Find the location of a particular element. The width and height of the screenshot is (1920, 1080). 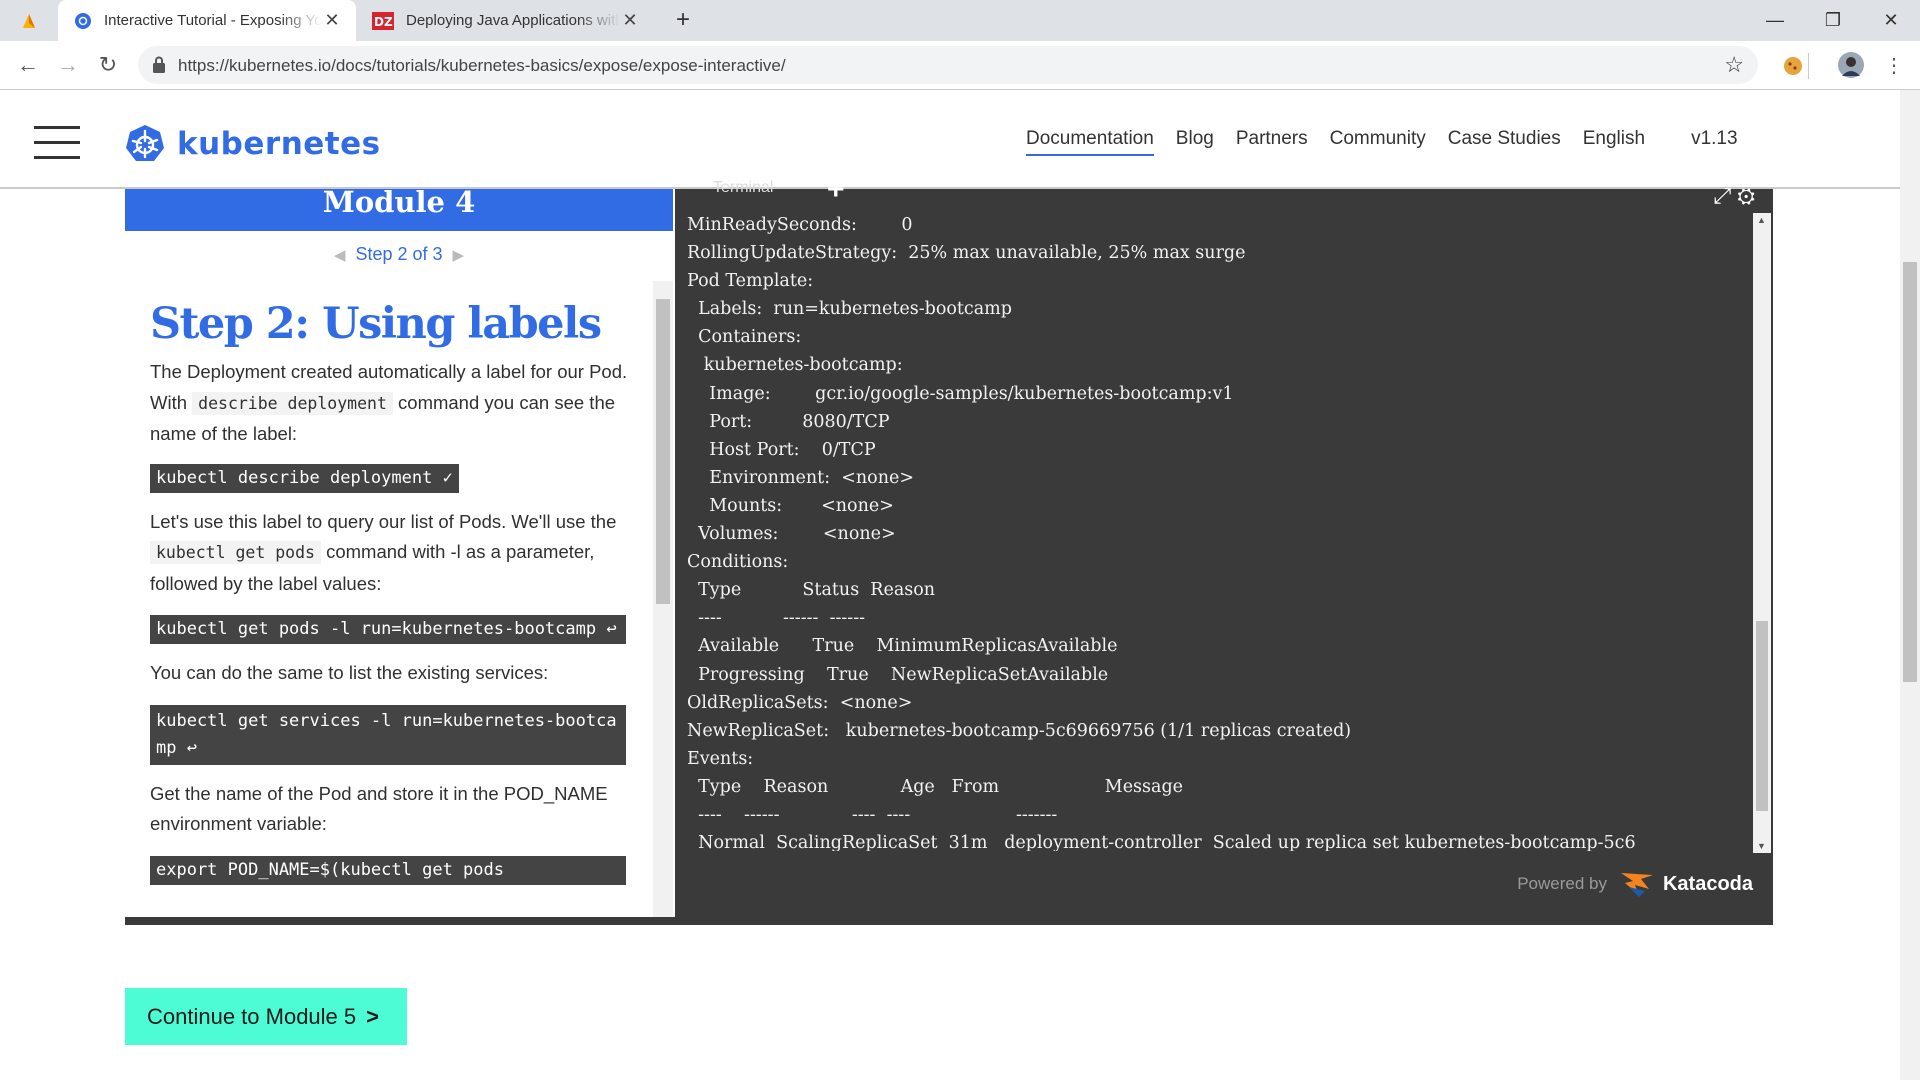

continue-button: Continue to Module 5 > is located at coordinates (266, 1016).